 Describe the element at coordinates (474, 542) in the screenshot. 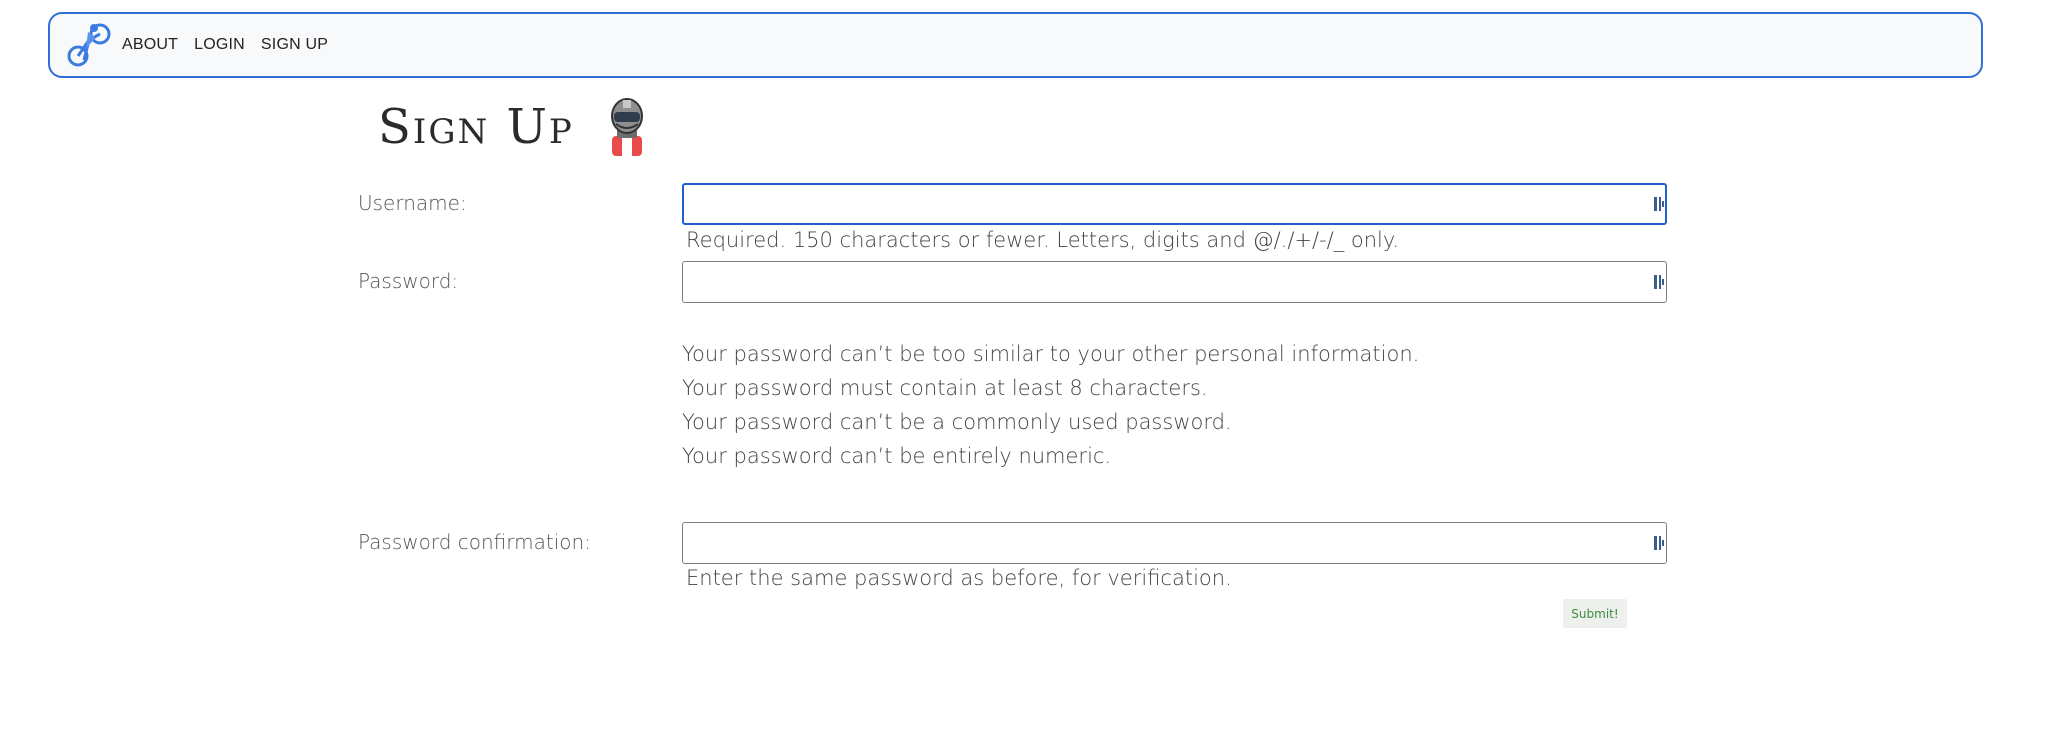

I see `password-confirmation-label: Password confirmation:` at that location.